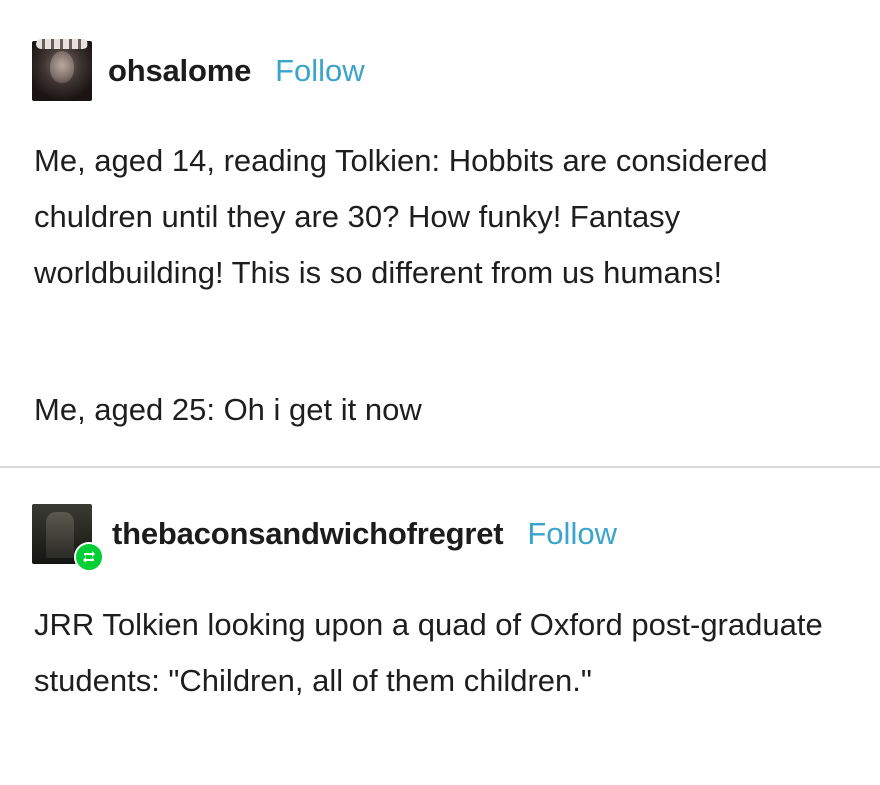 The image size is (880, 785). What do you see at coordinates (62, 44) in the screenshot?
I see `avatar-flower-crown` at bounding box center [62, 44].